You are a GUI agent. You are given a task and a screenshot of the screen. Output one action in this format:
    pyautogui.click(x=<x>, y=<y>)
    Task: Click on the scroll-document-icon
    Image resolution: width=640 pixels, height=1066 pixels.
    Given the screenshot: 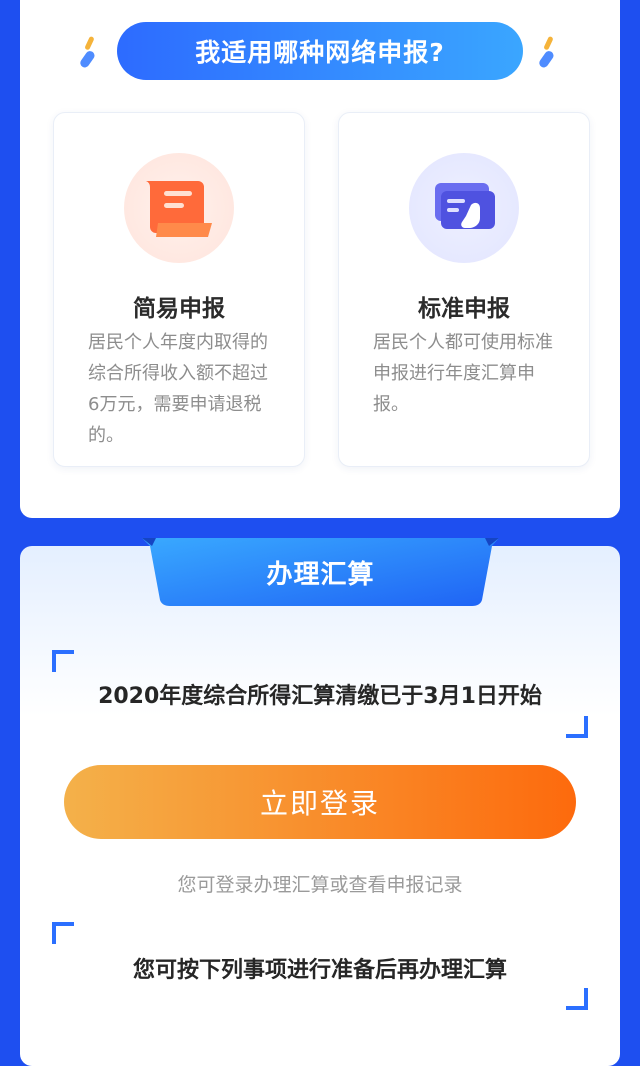 What is the action you would take?
    pyautogui.click(x=179, y=209)
    